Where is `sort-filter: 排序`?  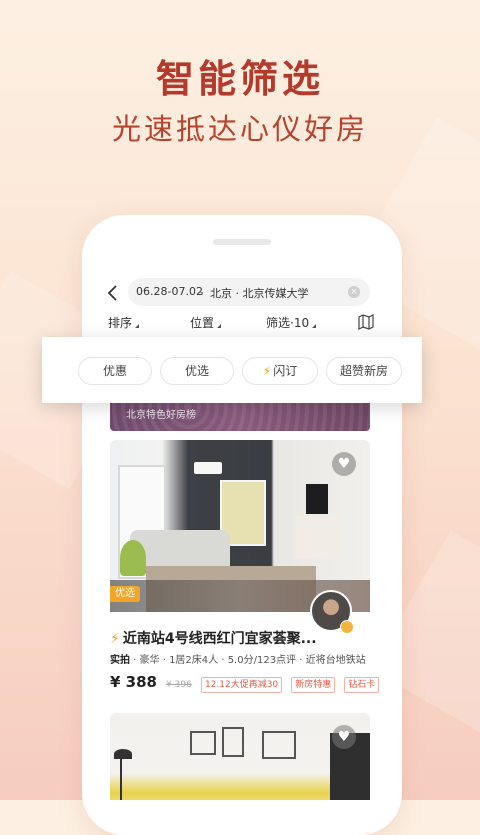
sort-filter: 排序 is located at coordinates (124, 322).